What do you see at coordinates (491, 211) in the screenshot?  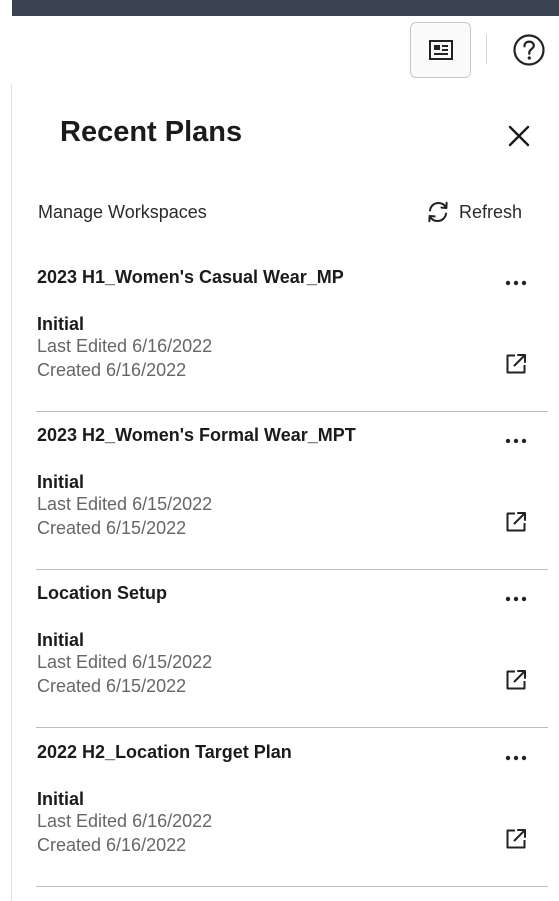 I see `refresh-label: Refresh` at bounding box center [491, 211].